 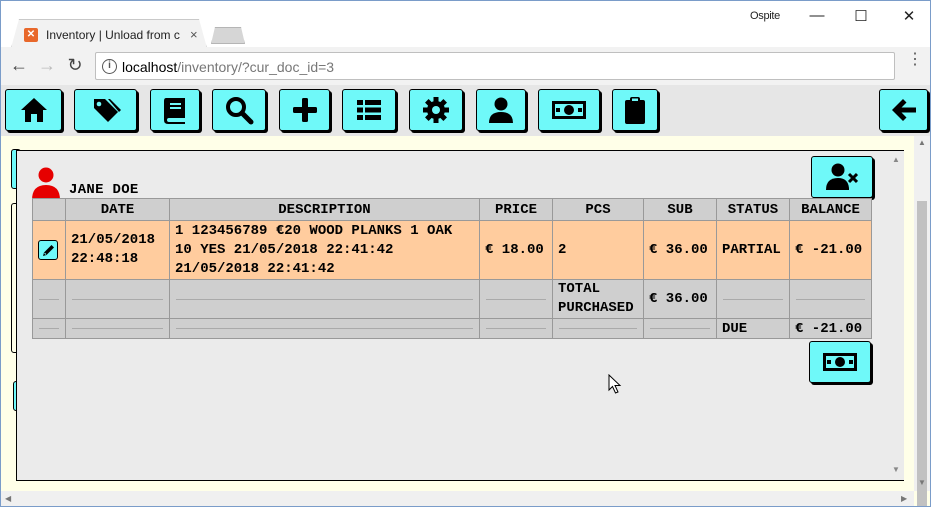 I want to click on total-purchased-row: TOTAL PURCHASED € 36.00, so click(x=452, y=299).